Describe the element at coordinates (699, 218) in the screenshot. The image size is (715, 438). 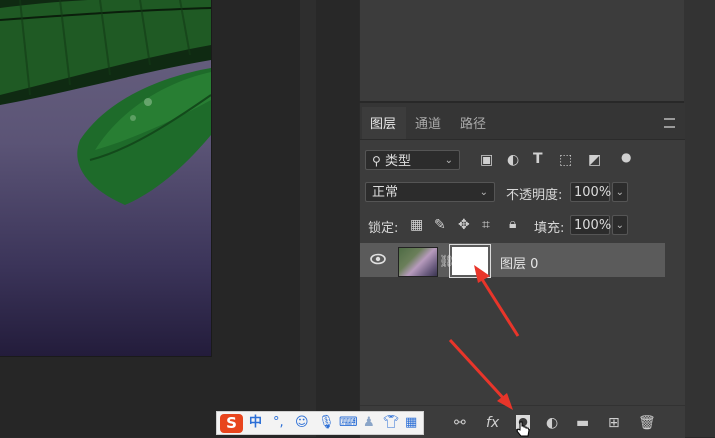
I see `panel-dock-edge` at that location.